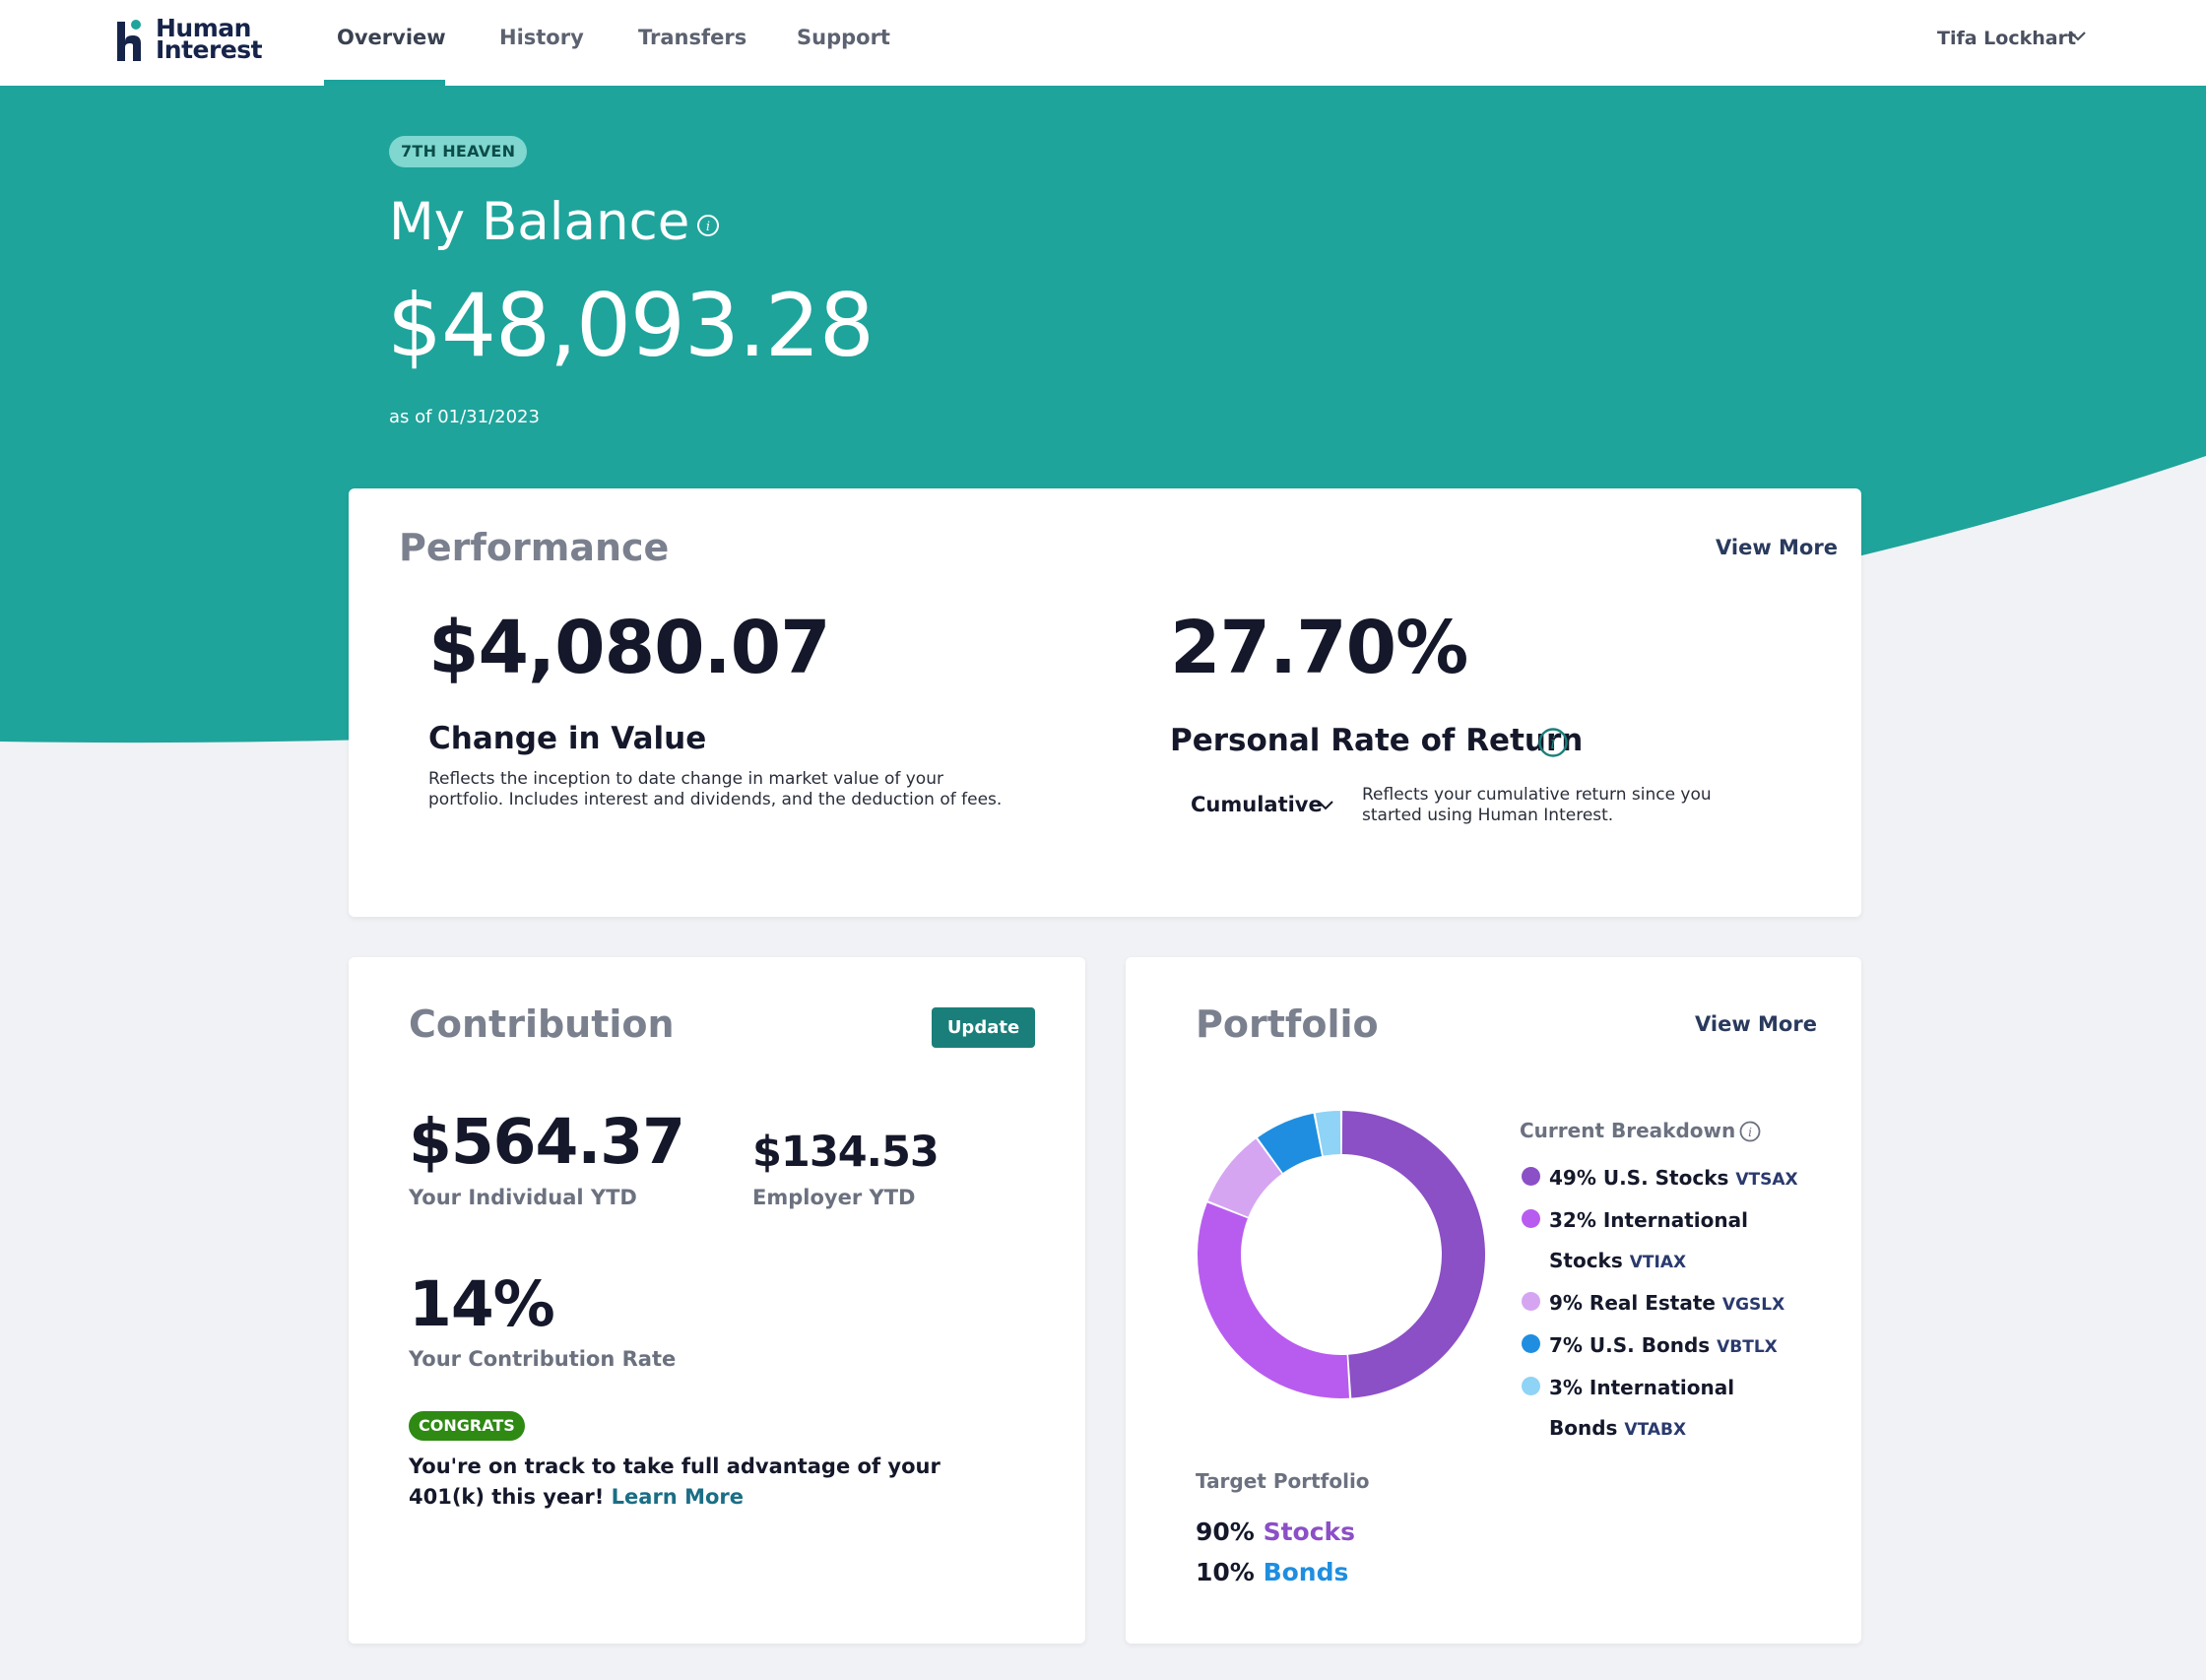 This screenshot has width=2206, height=1680. I want to click on legend-item: 7% U.S. Bonds VBTLX, so click(1678, 1346).